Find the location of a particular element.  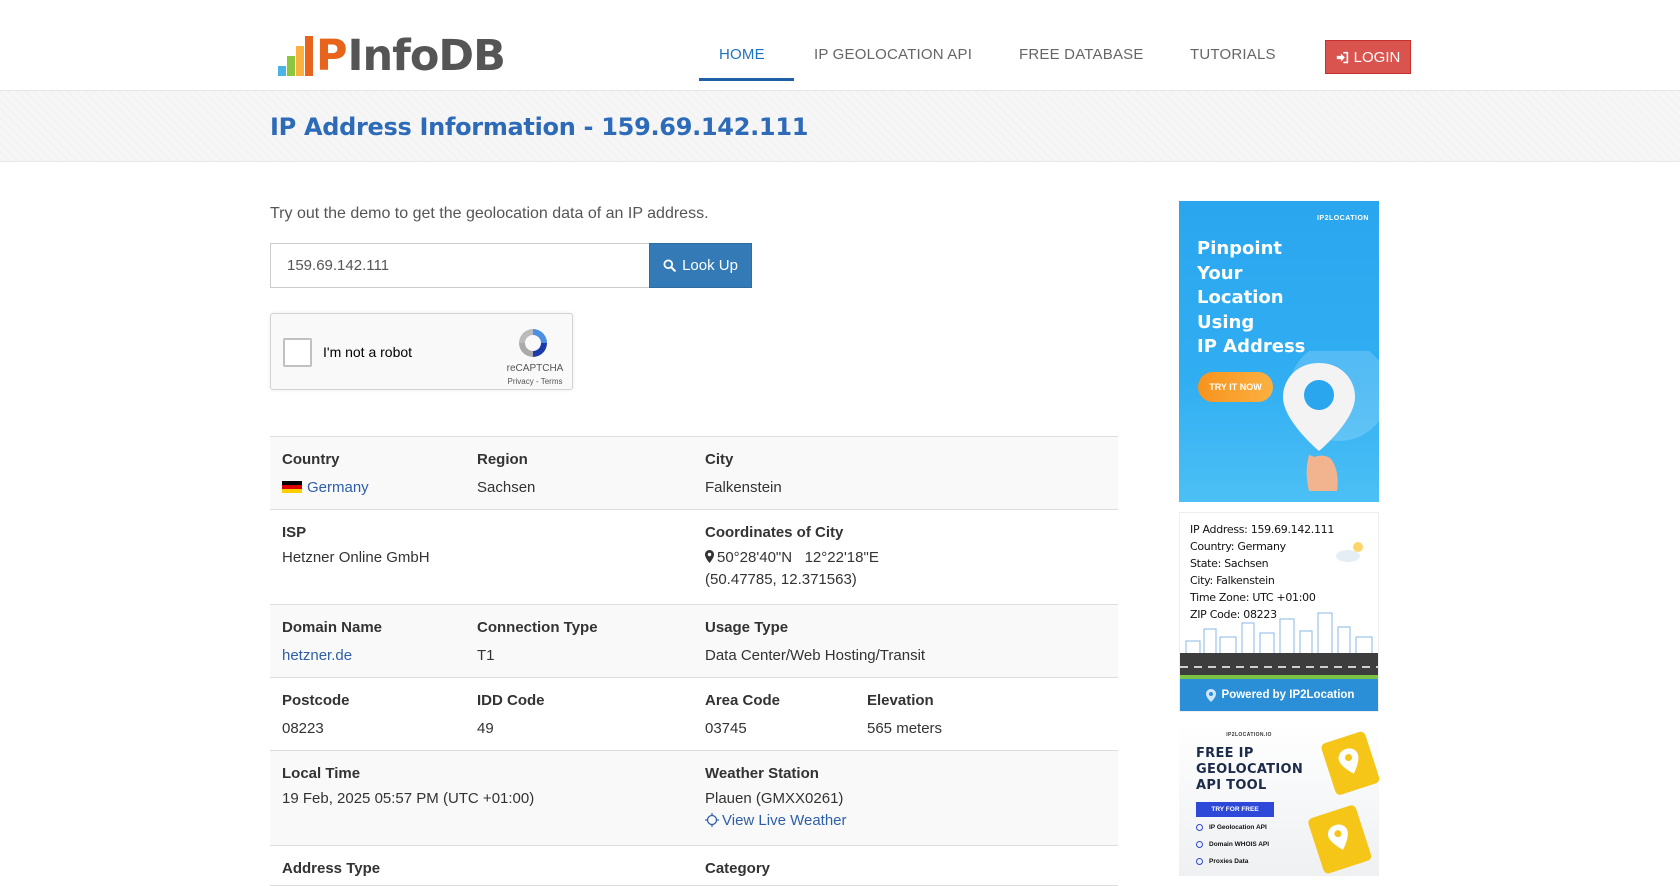

ad2-footer-text: Powered by IP2Location is located at coordinates (1288, 695).